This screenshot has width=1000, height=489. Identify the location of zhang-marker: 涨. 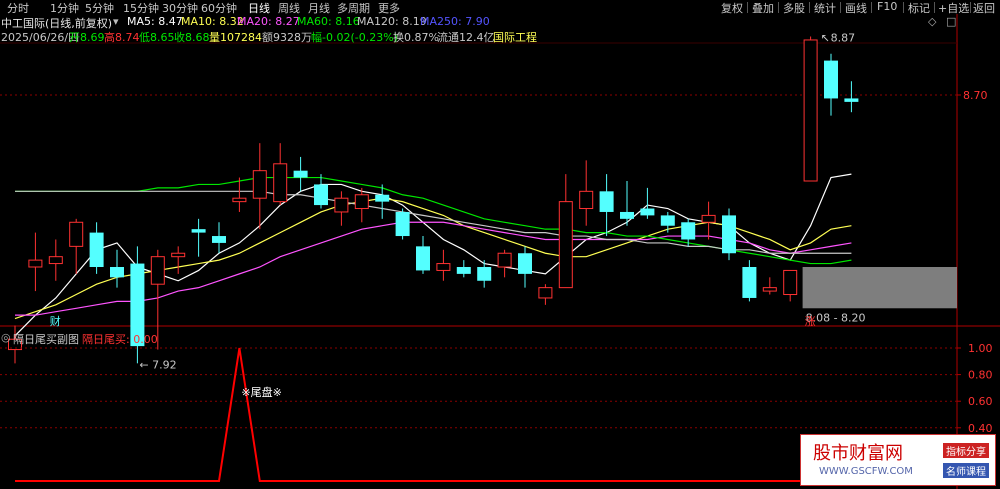
(810, 321).